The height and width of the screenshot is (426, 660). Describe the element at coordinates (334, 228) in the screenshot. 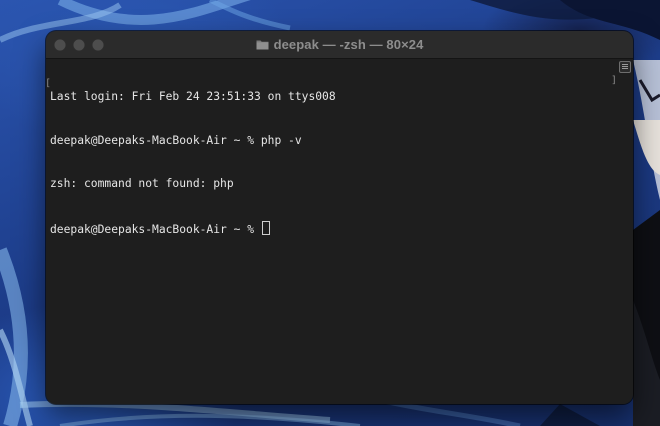

I see `terminal-line-prompt: deepak@Deepaks-MacBook-Air ~ %` at that location.